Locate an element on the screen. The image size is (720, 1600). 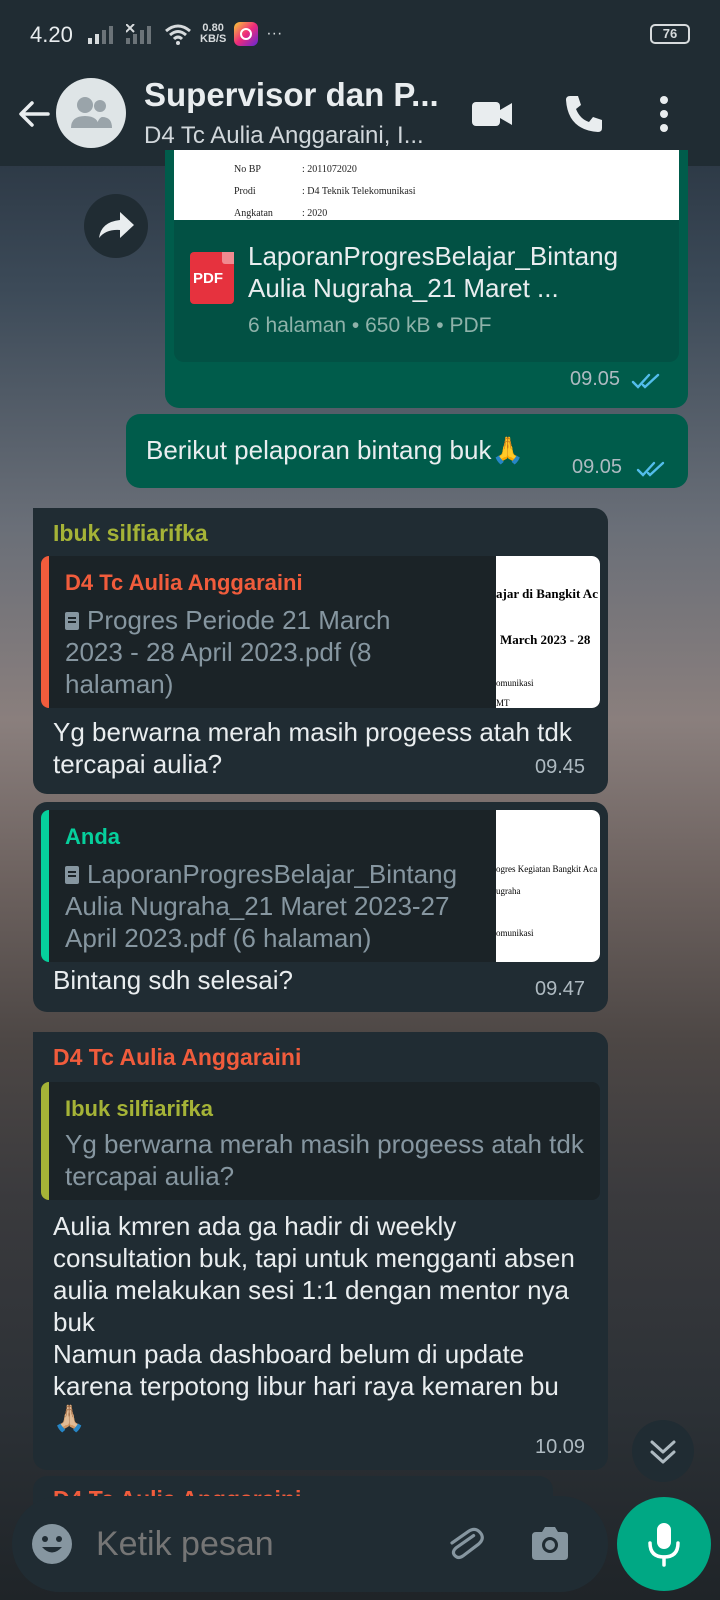
message-text: Bintang sdh selesai? is located at coordinates (173, 980).